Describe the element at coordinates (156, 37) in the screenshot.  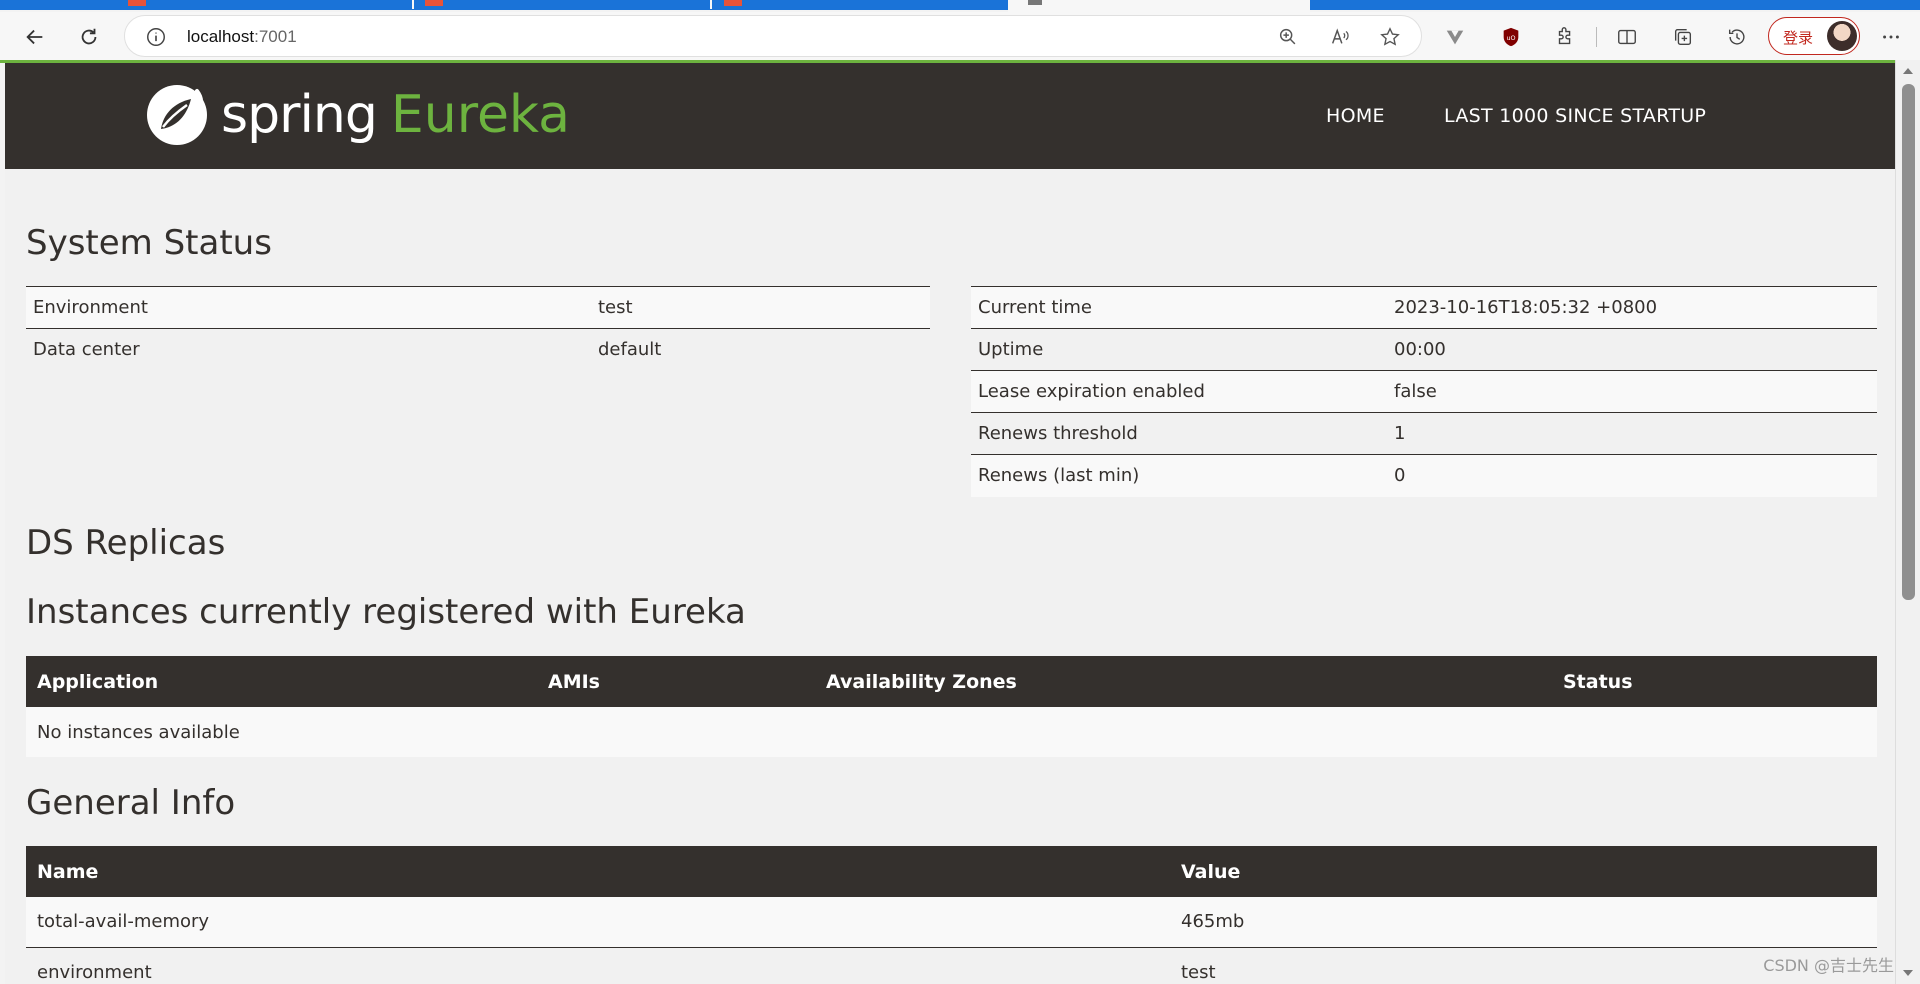
I see `site-info-icon` at that location.